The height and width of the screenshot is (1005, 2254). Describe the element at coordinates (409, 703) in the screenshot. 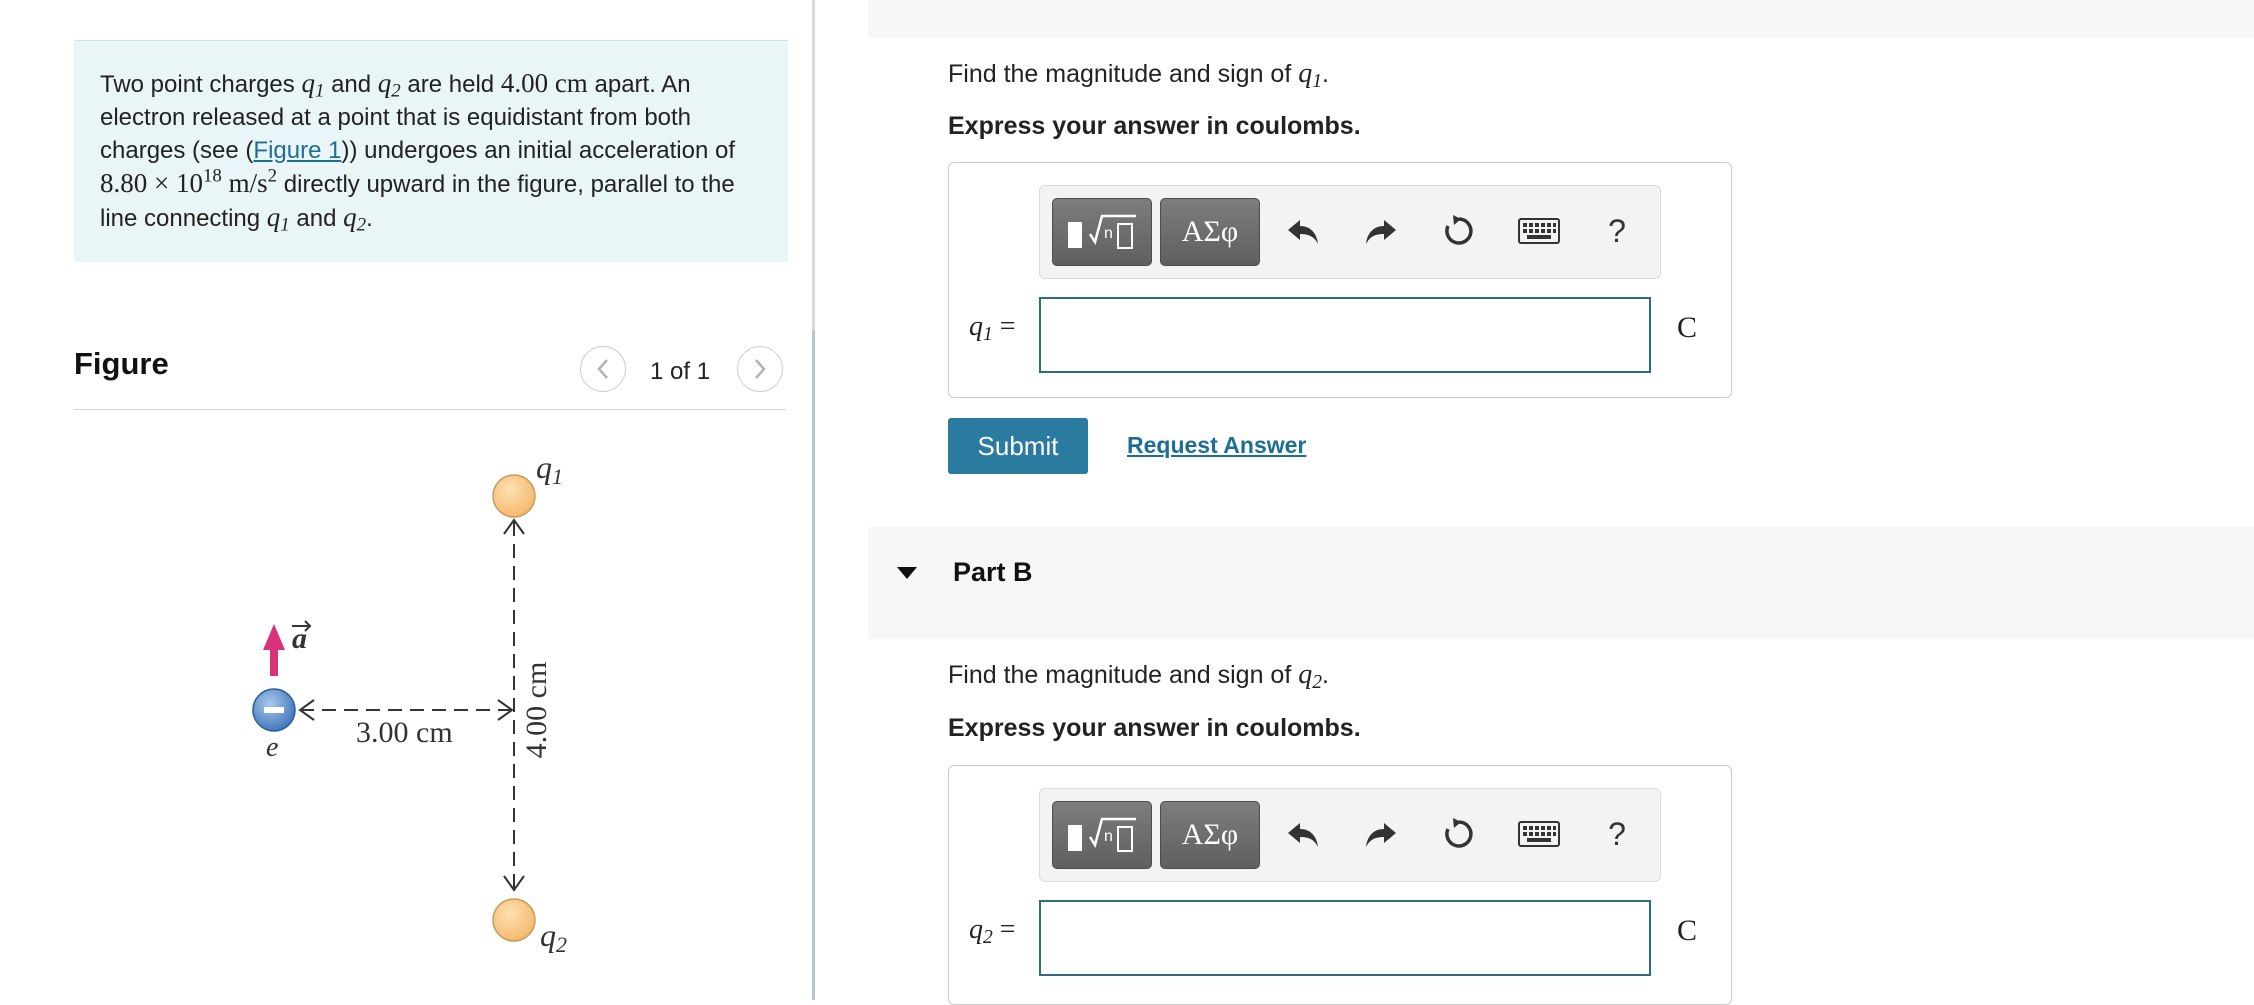

I see `charge-diagram: q1 q2 a e 3.00 cm 4.00 cm` at that location.